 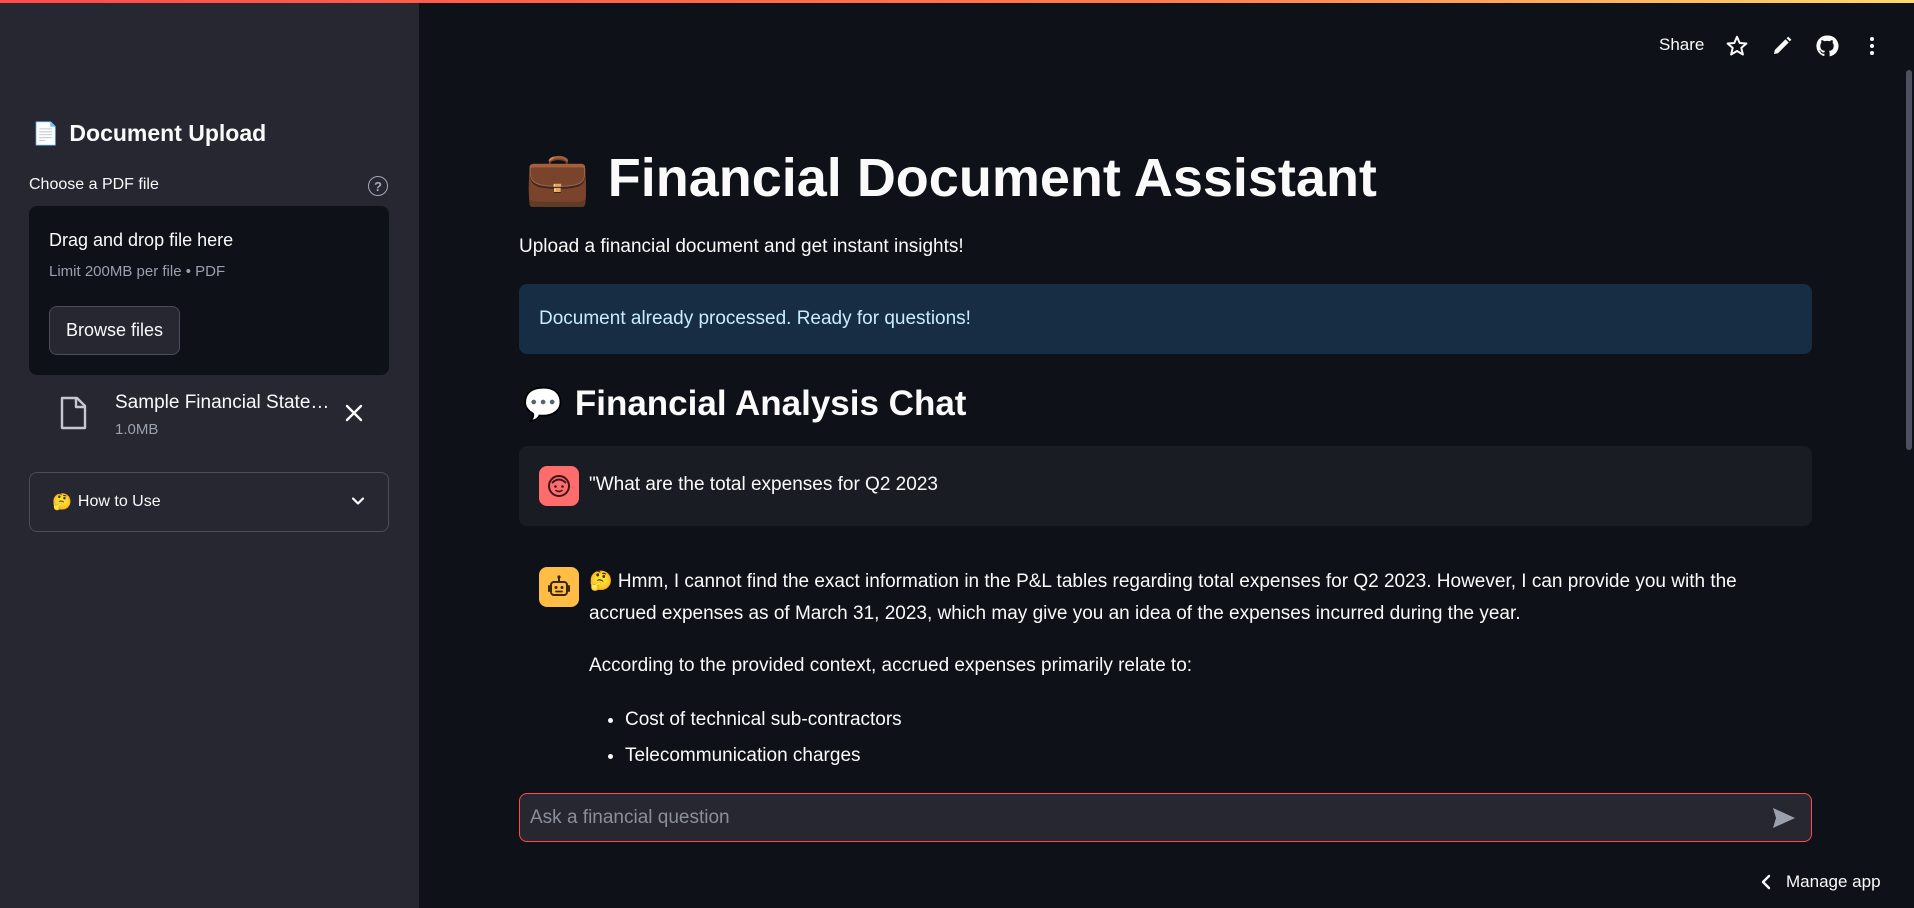 I want to click on bullet-item: Telecommunication charges, so click(x=1212, y=756).